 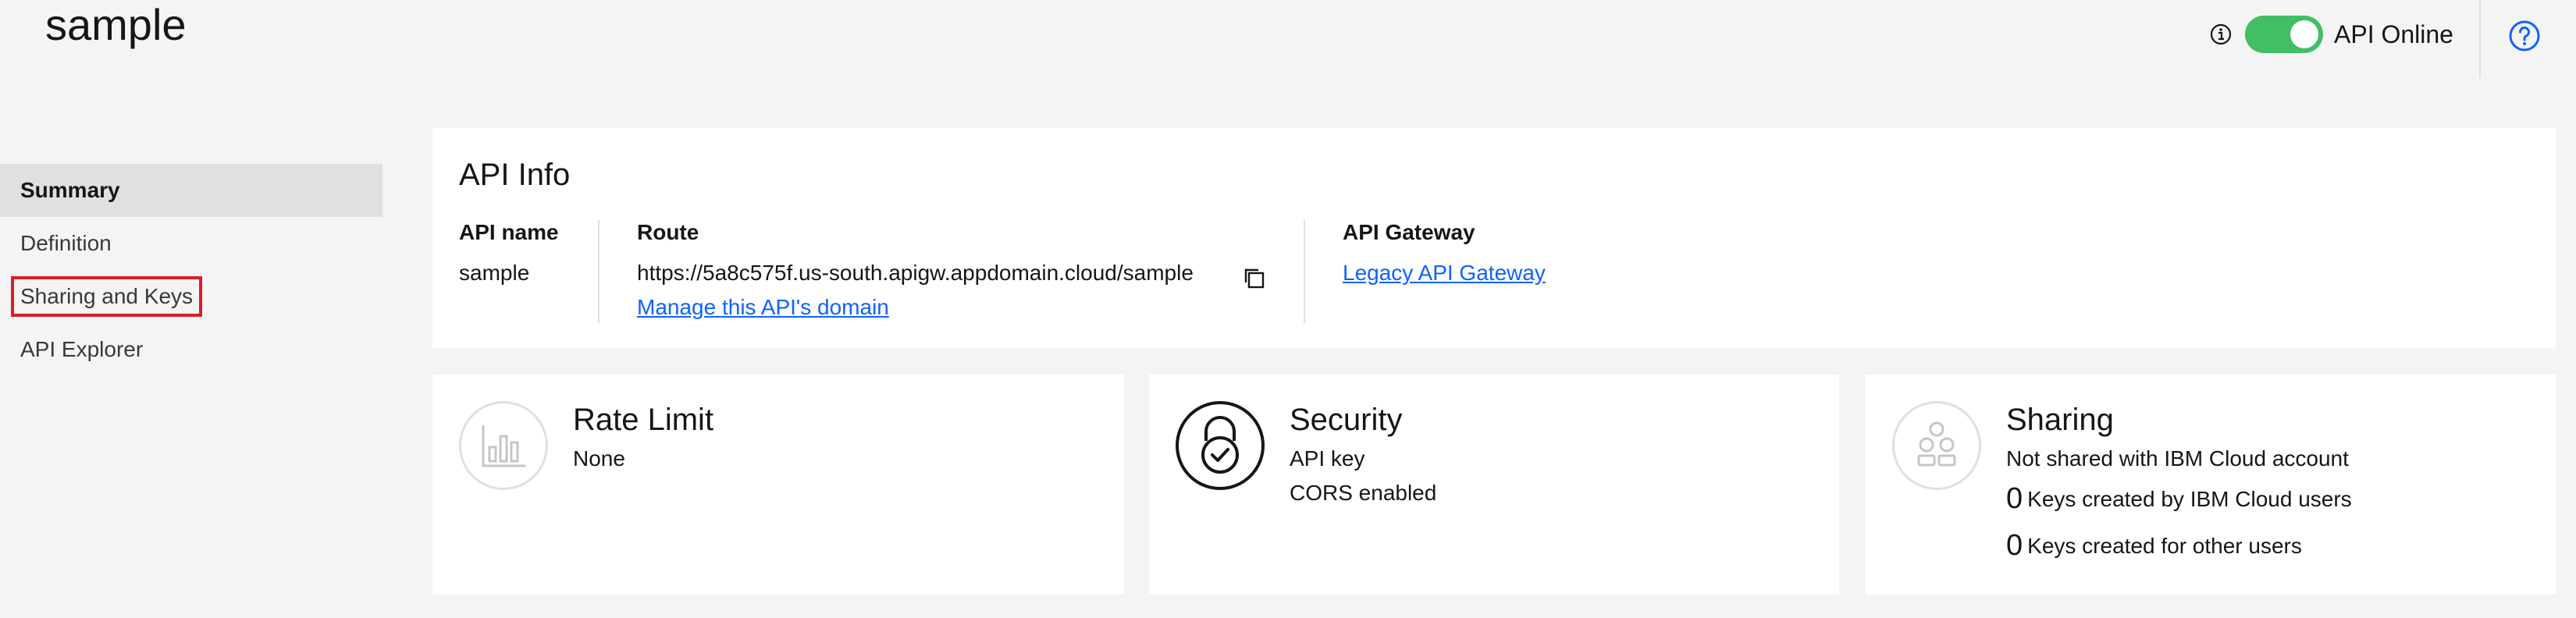 What do you see at coordinates (509, 232) in the screenshot?
I see `api-name-label: API name` at bounding box center [509, 232].